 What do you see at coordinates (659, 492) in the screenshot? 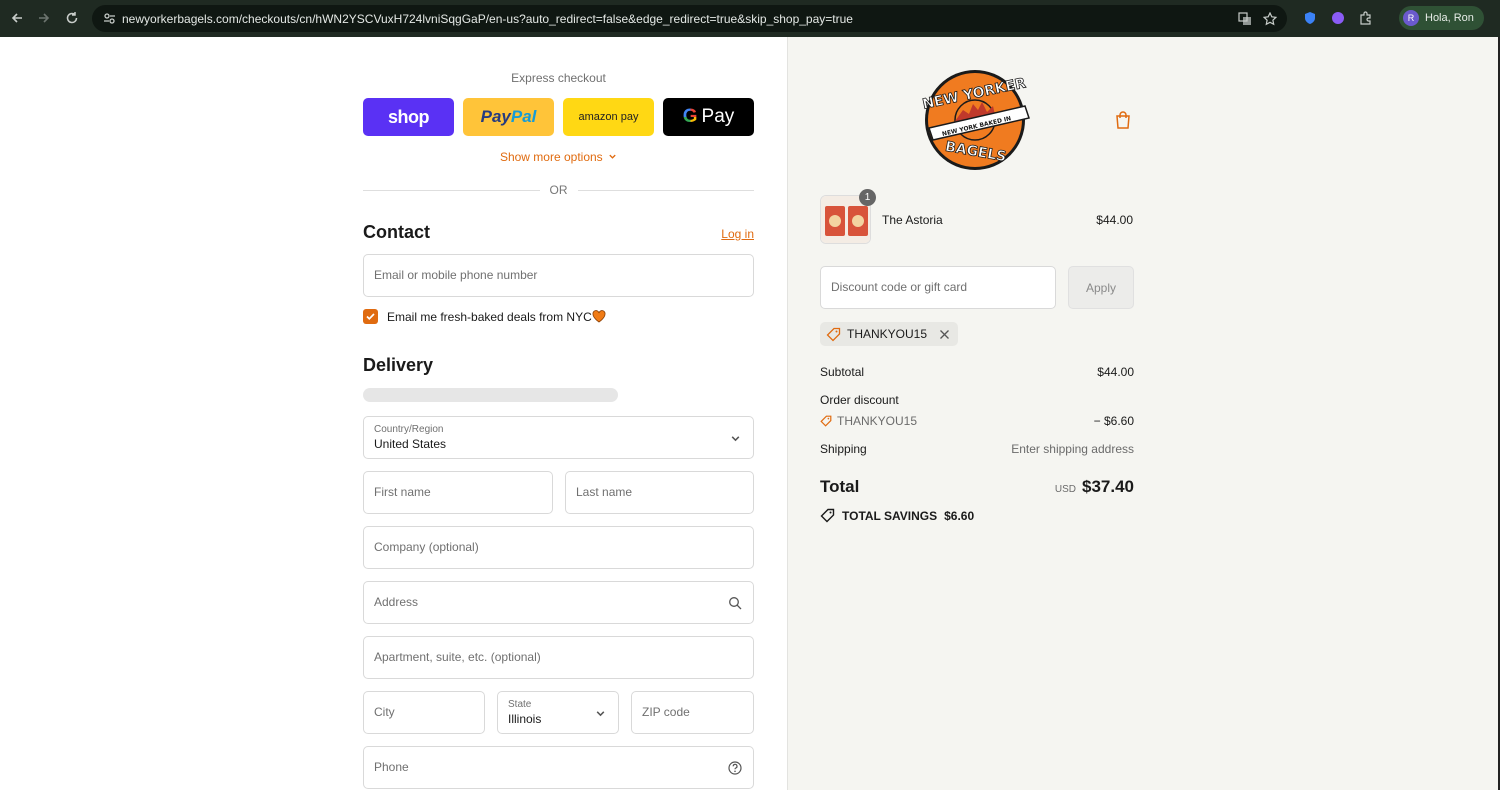
I see `last-name-field: Last name` at bounding box center [659, 492].